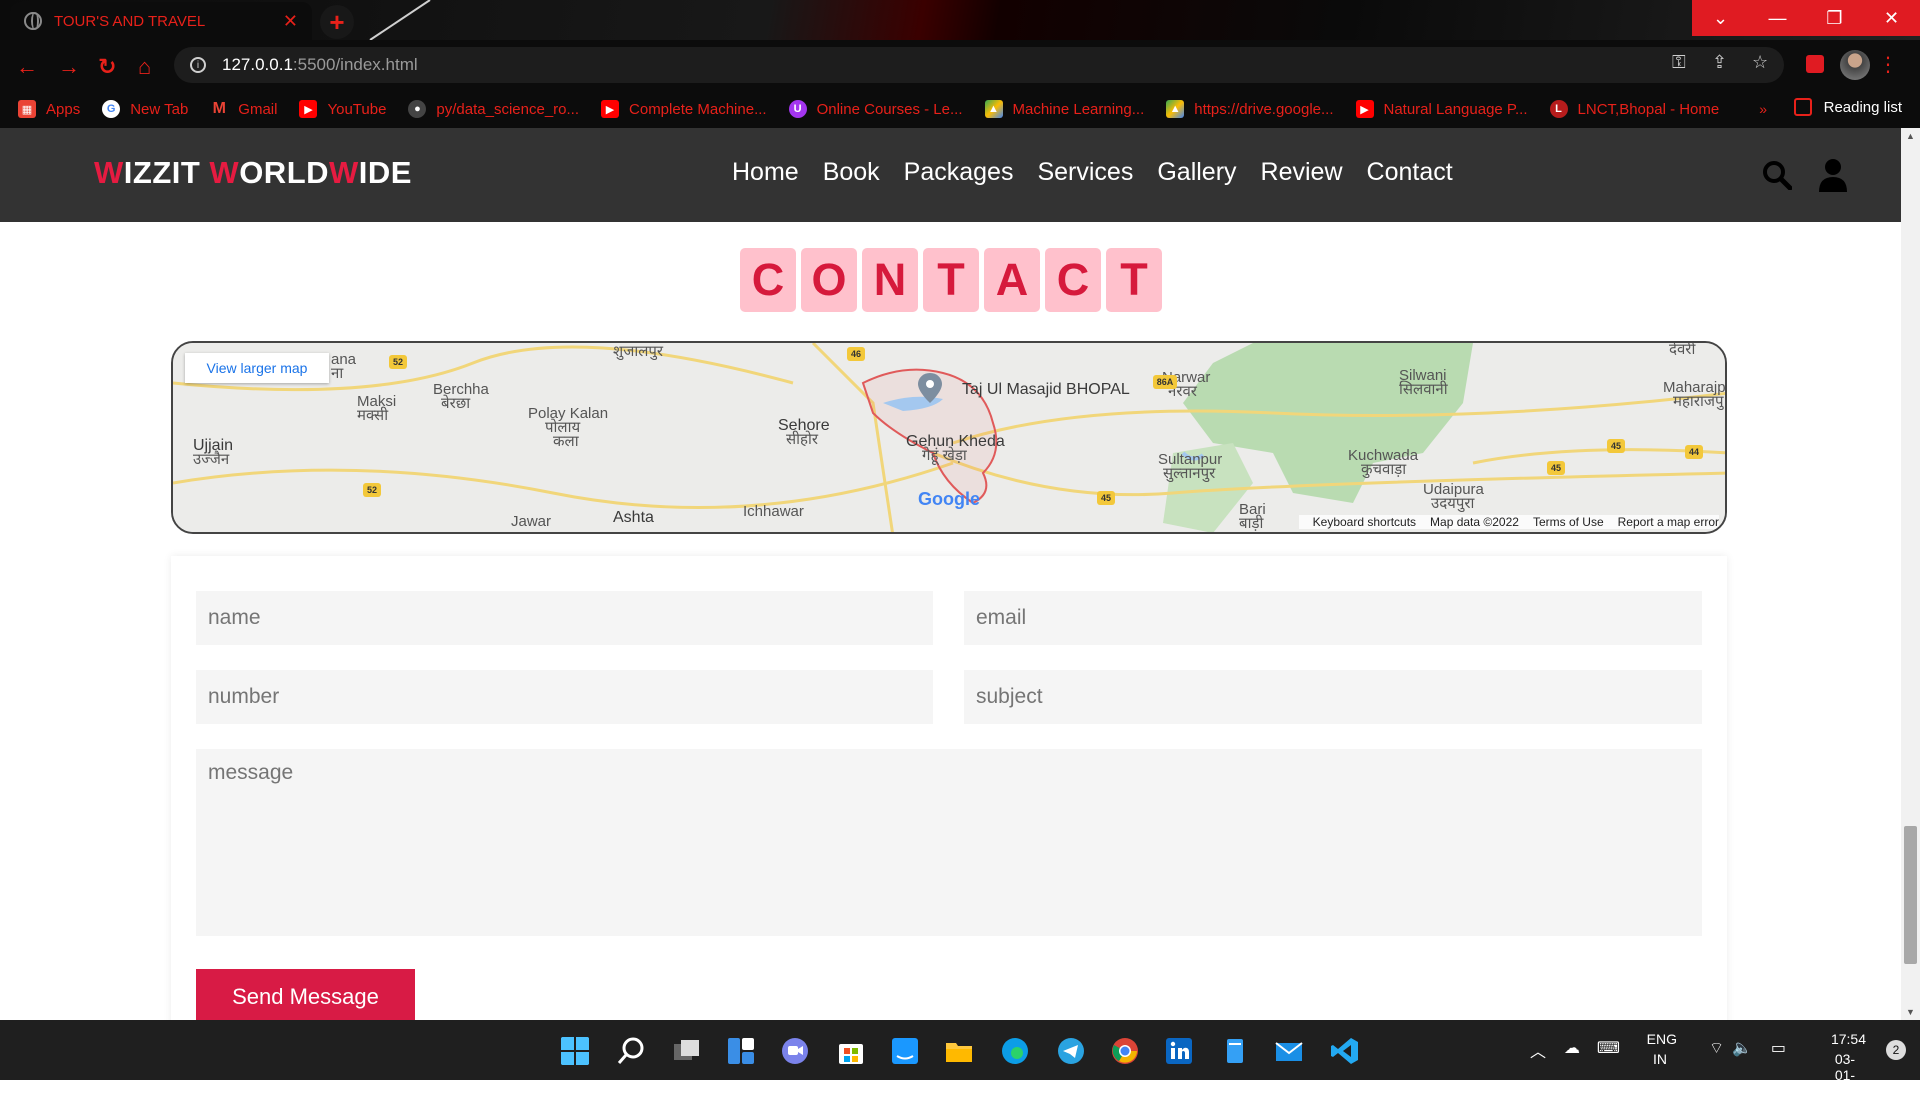 The height and width of the screenshot is (1099, 1920). I want to click on microsoft-store-icon, so click(851, 1051).